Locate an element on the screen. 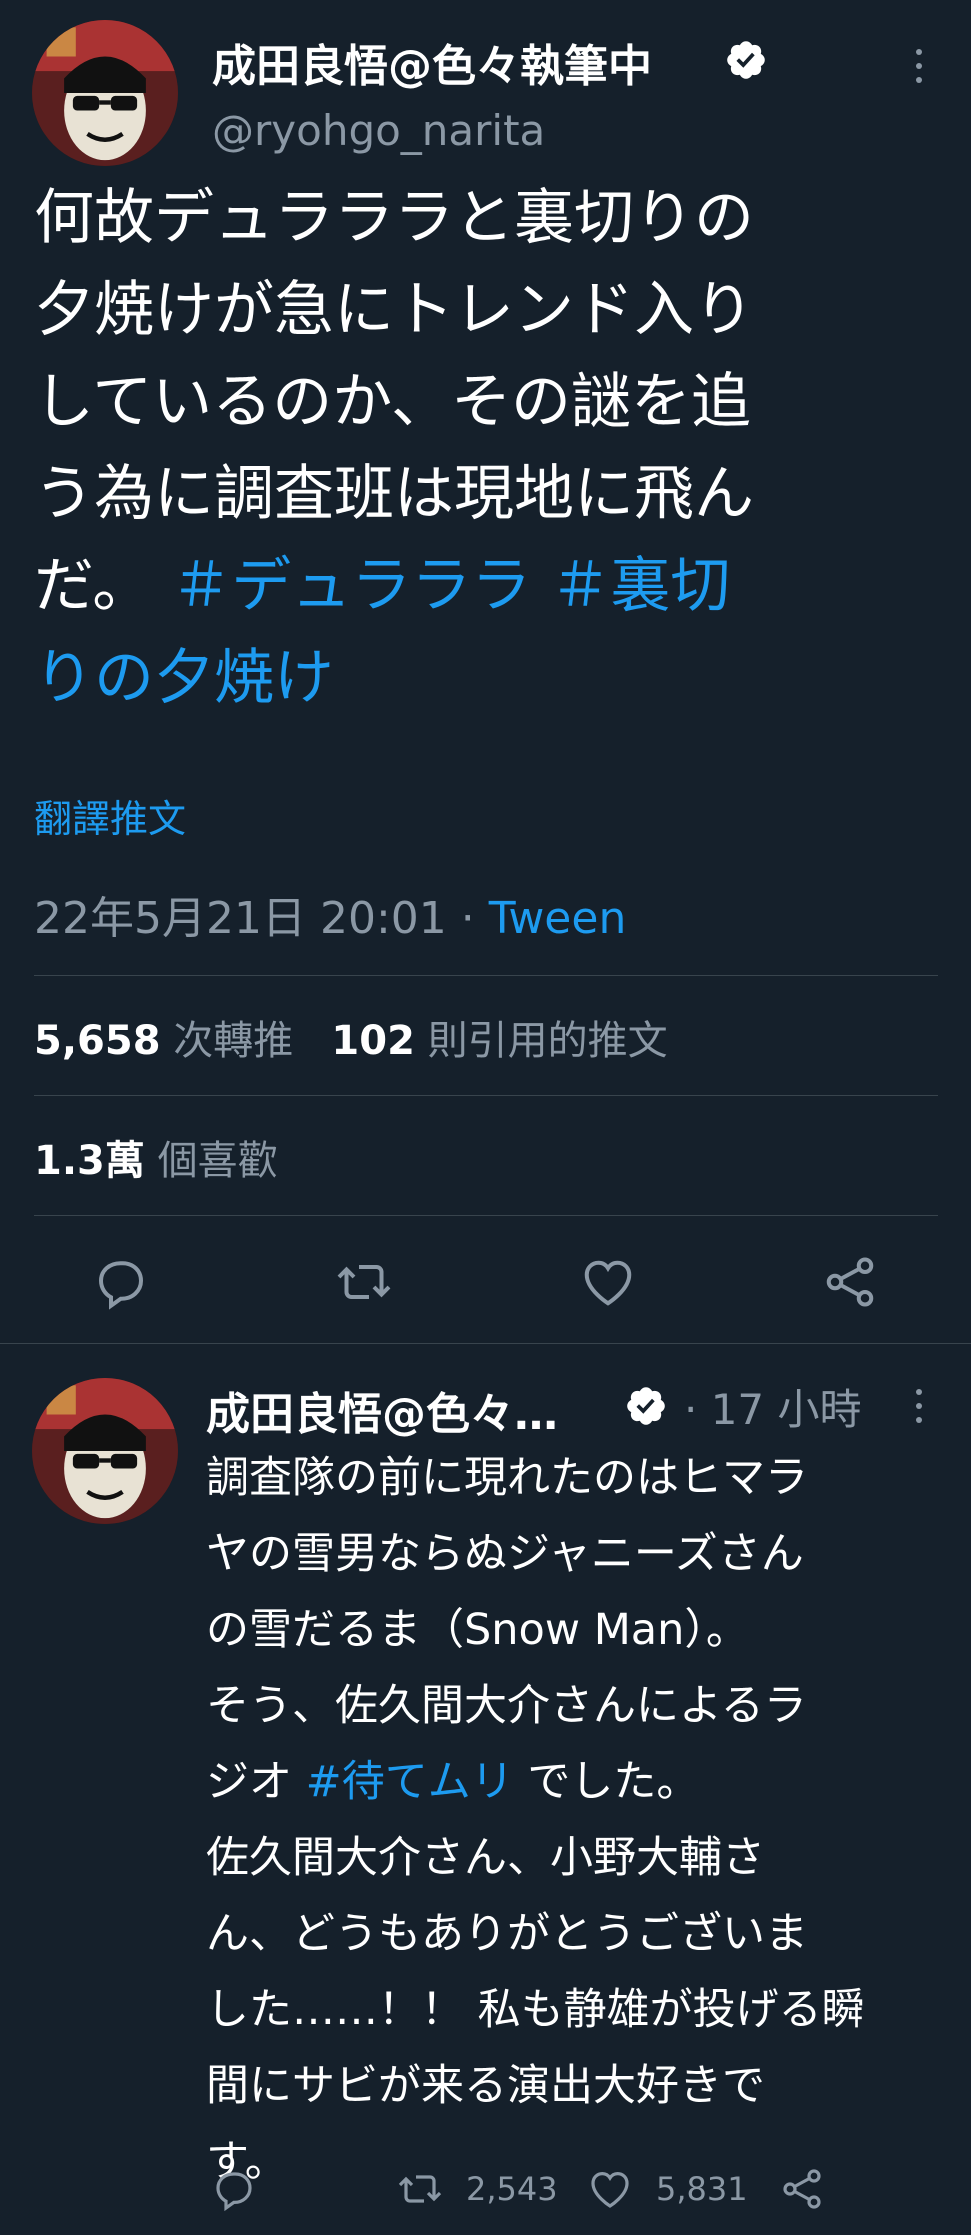 Image resolution: width=971 pixels, height=2235 pixels. tweet-meta: 22年5月21日 20:01 · Tween is located at coordinates (330, 914).